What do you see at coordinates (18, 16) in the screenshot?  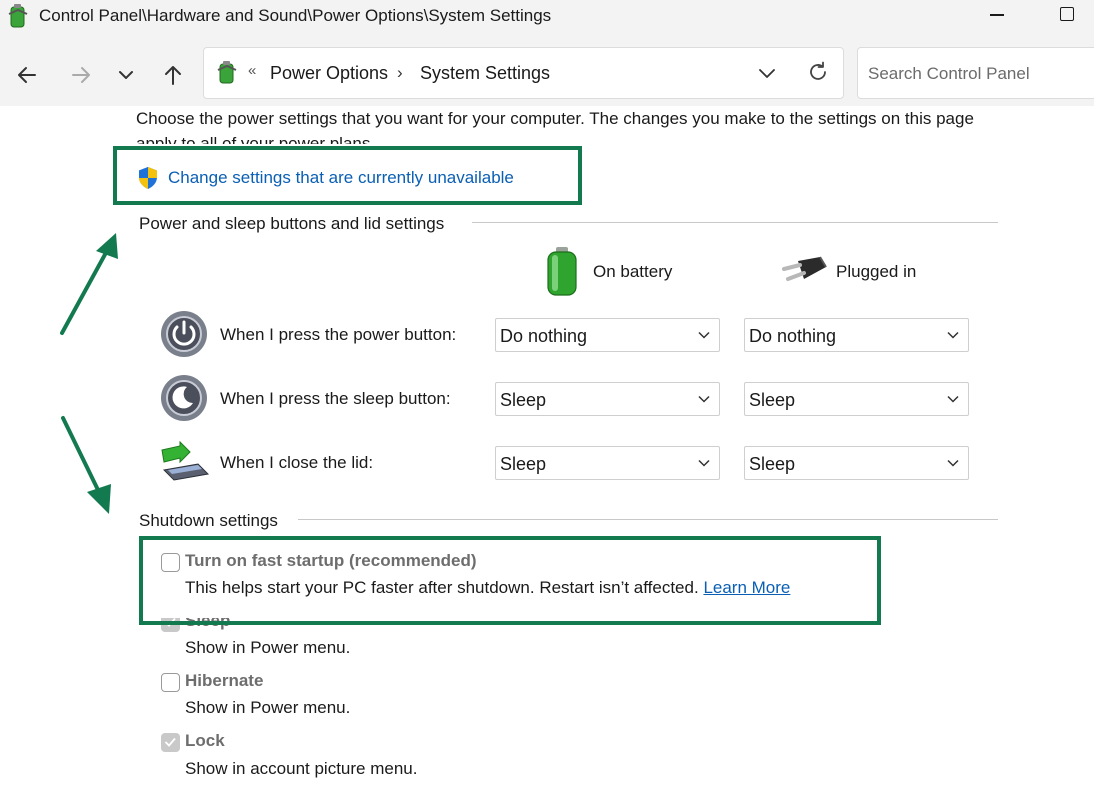 I see `power-options-app-icon` at bounding box center [18, 16].